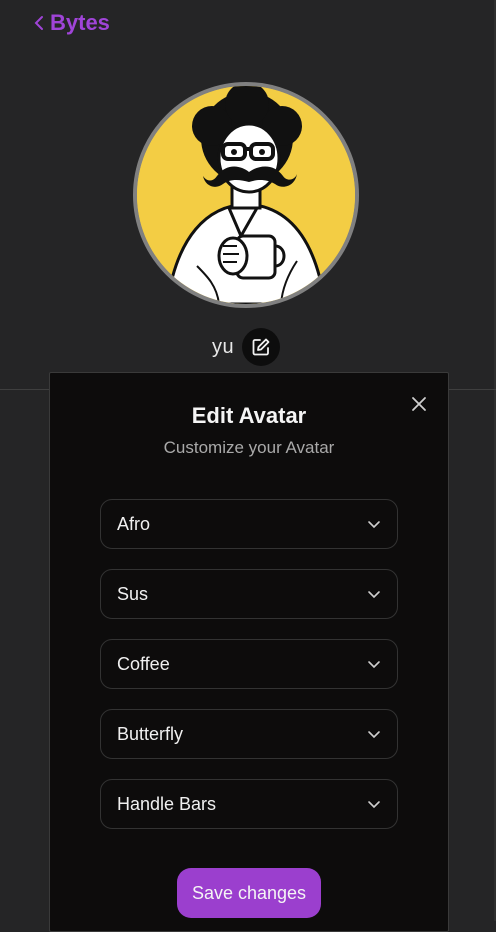  Describe the element at coordinates (133, 593) in the screenshot. I see `select-value: Sus` at that location.